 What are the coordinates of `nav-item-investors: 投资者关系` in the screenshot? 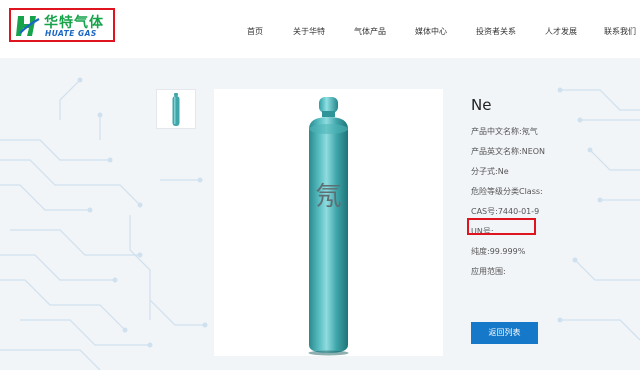 It's located at (496, 31).